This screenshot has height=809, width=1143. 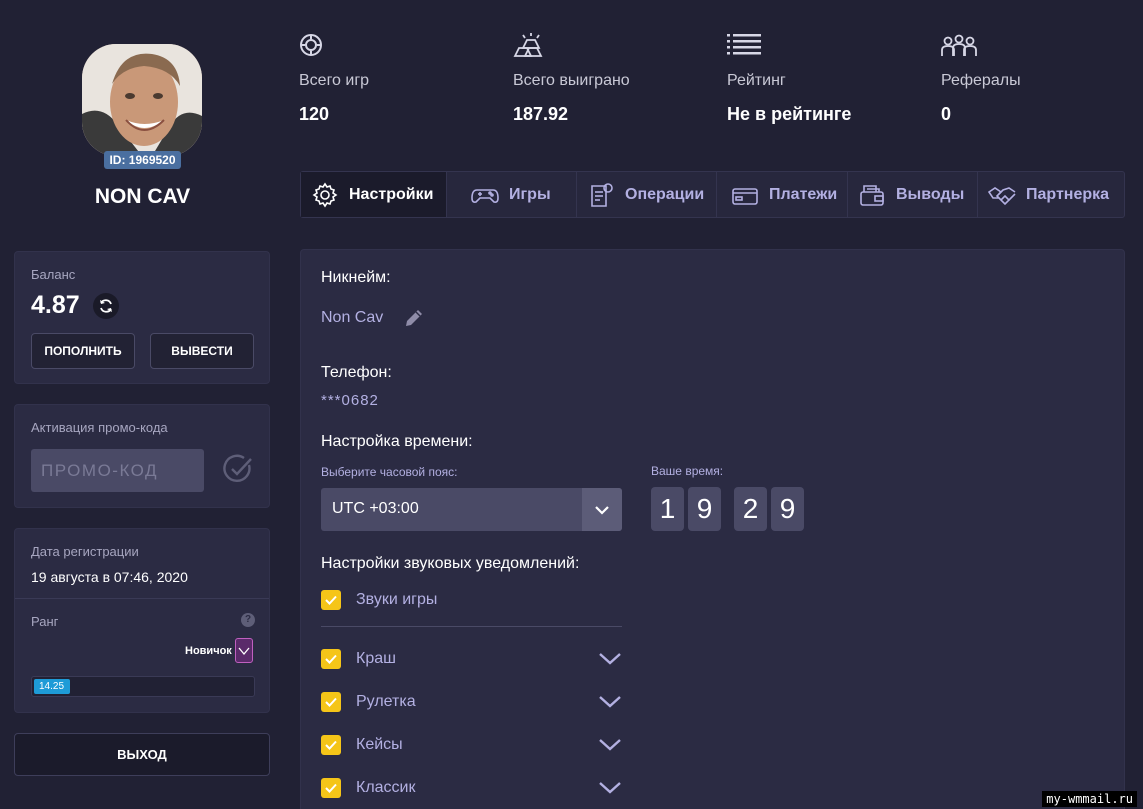 I want to click on tab-label: Партнерка, so click(x=1068, y=194).